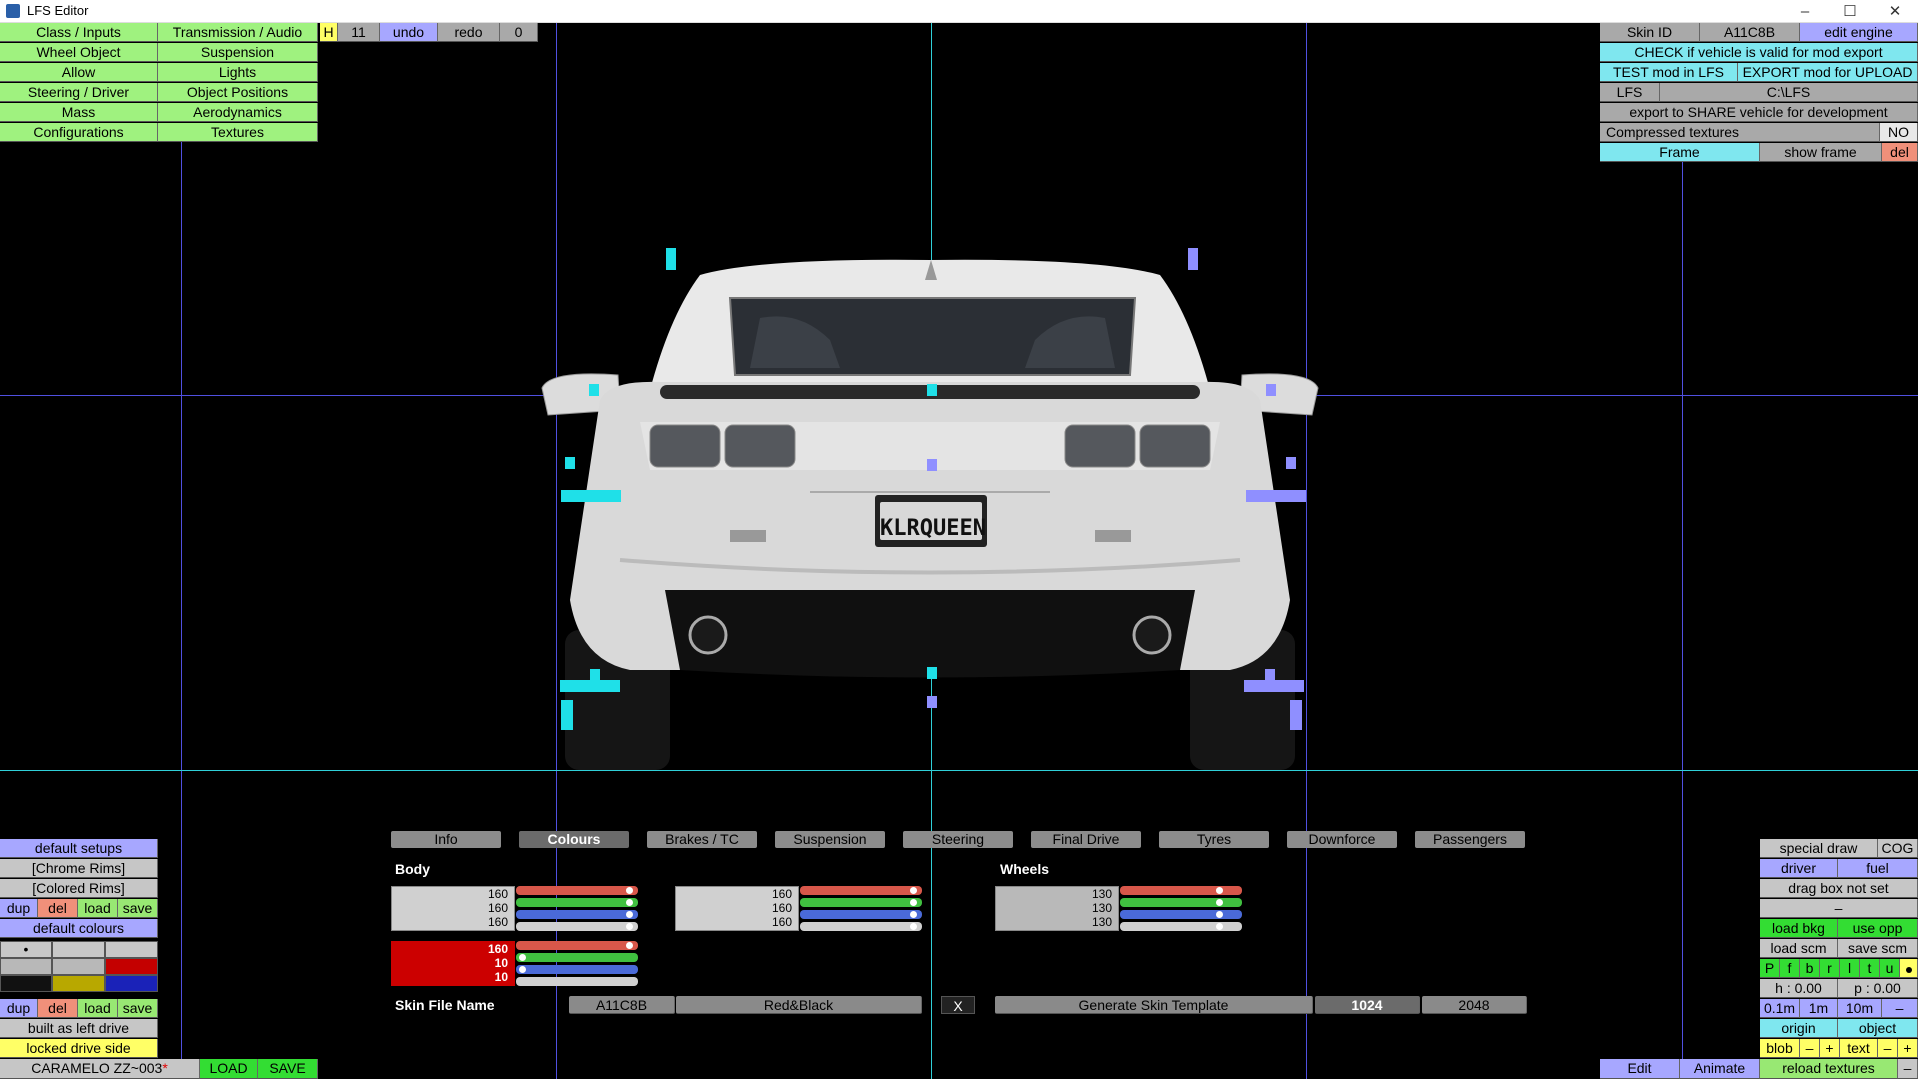  Describe the element at coordinates (1878, 1028) in the screenshot. I see `object-button: object` at that location.